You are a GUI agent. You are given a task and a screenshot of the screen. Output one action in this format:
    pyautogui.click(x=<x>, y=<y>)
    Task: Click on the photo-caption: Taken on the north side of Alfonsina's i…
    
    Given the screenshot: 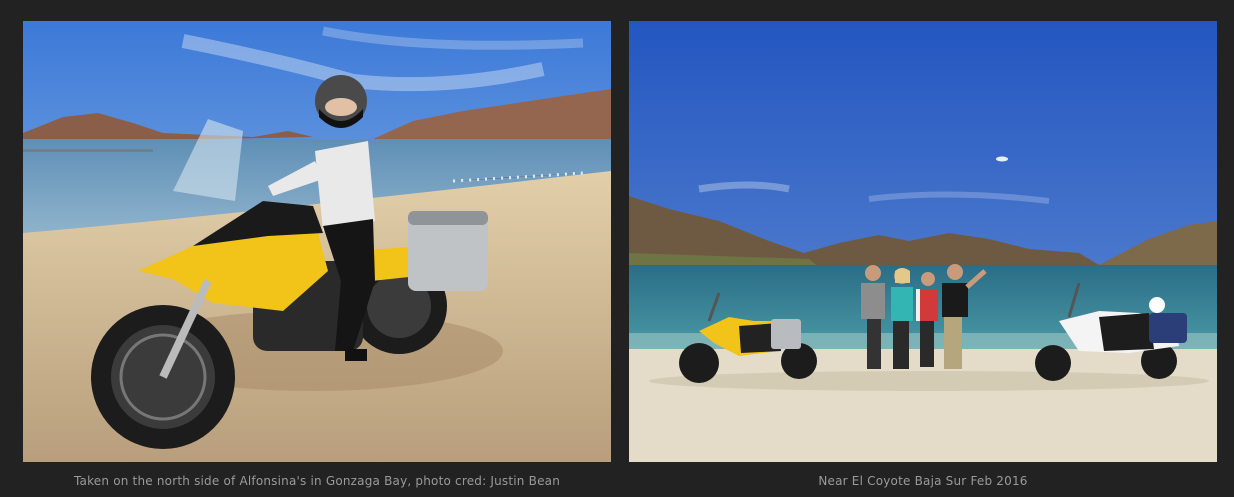 What is the action you would take?
    pyautogui.click(x=317, y=481)
    